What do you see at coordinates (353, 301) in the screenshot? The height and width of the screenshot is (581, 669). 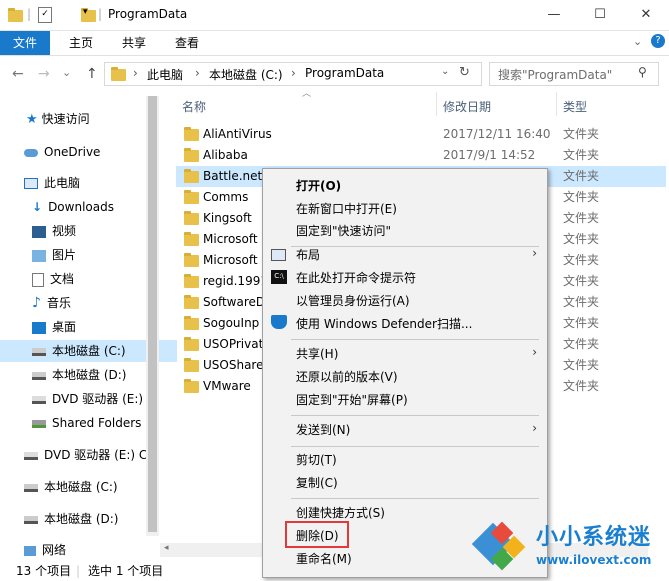 I see `menu-item-run-as-admin: 以管理员身份运行(A)` at bounding box center [353, 301].